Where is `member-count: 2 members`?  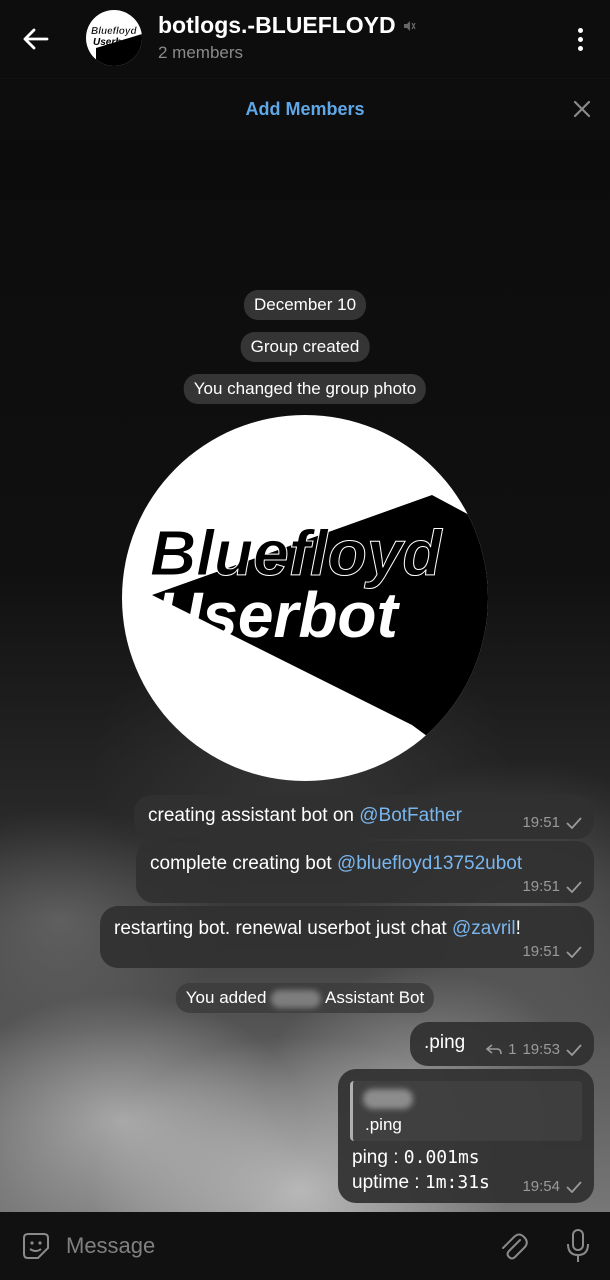 member-count: 2 members is located at coordinates (201, 52).